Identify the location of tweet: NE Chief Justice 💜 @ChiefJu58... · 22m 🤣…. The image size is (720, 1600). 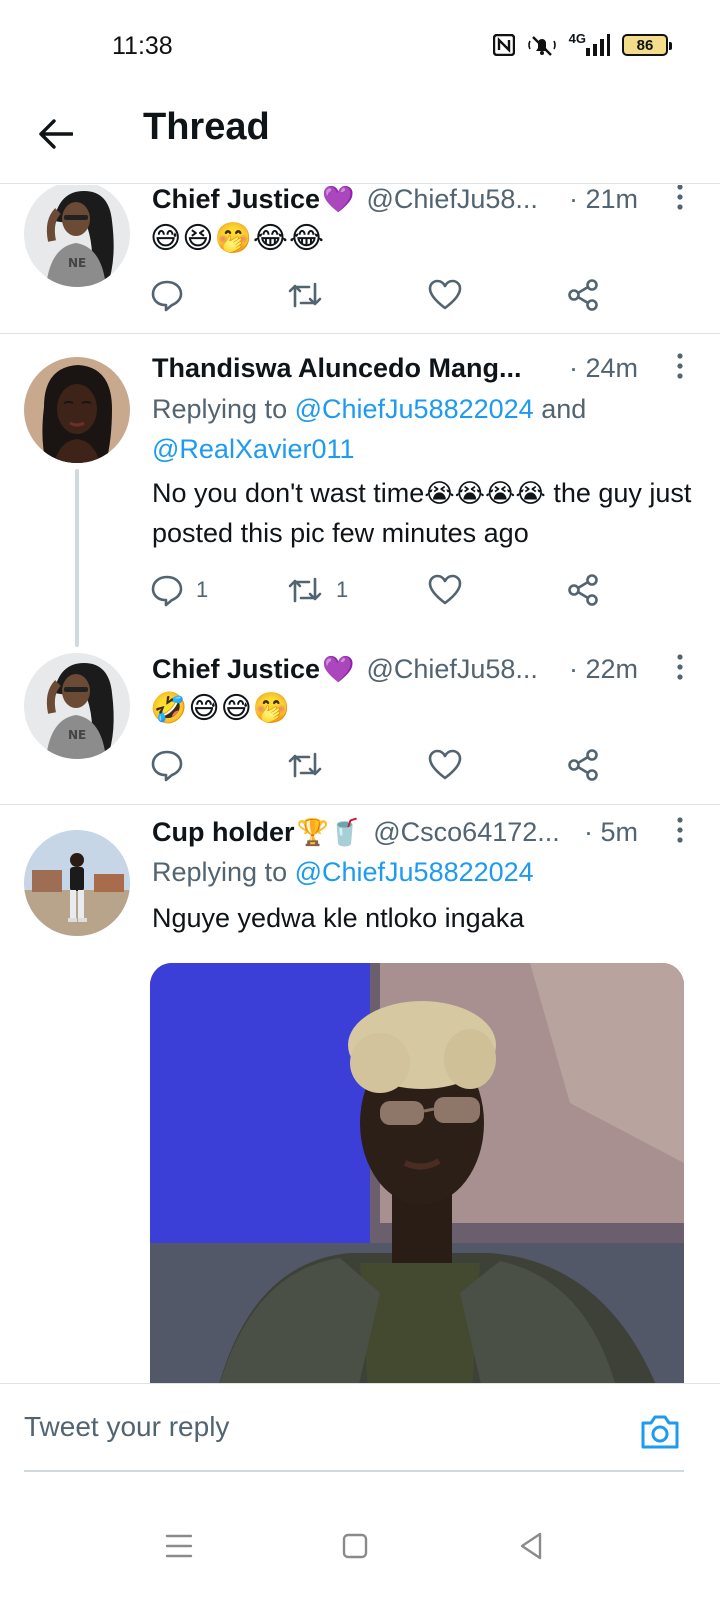
(360, 729).